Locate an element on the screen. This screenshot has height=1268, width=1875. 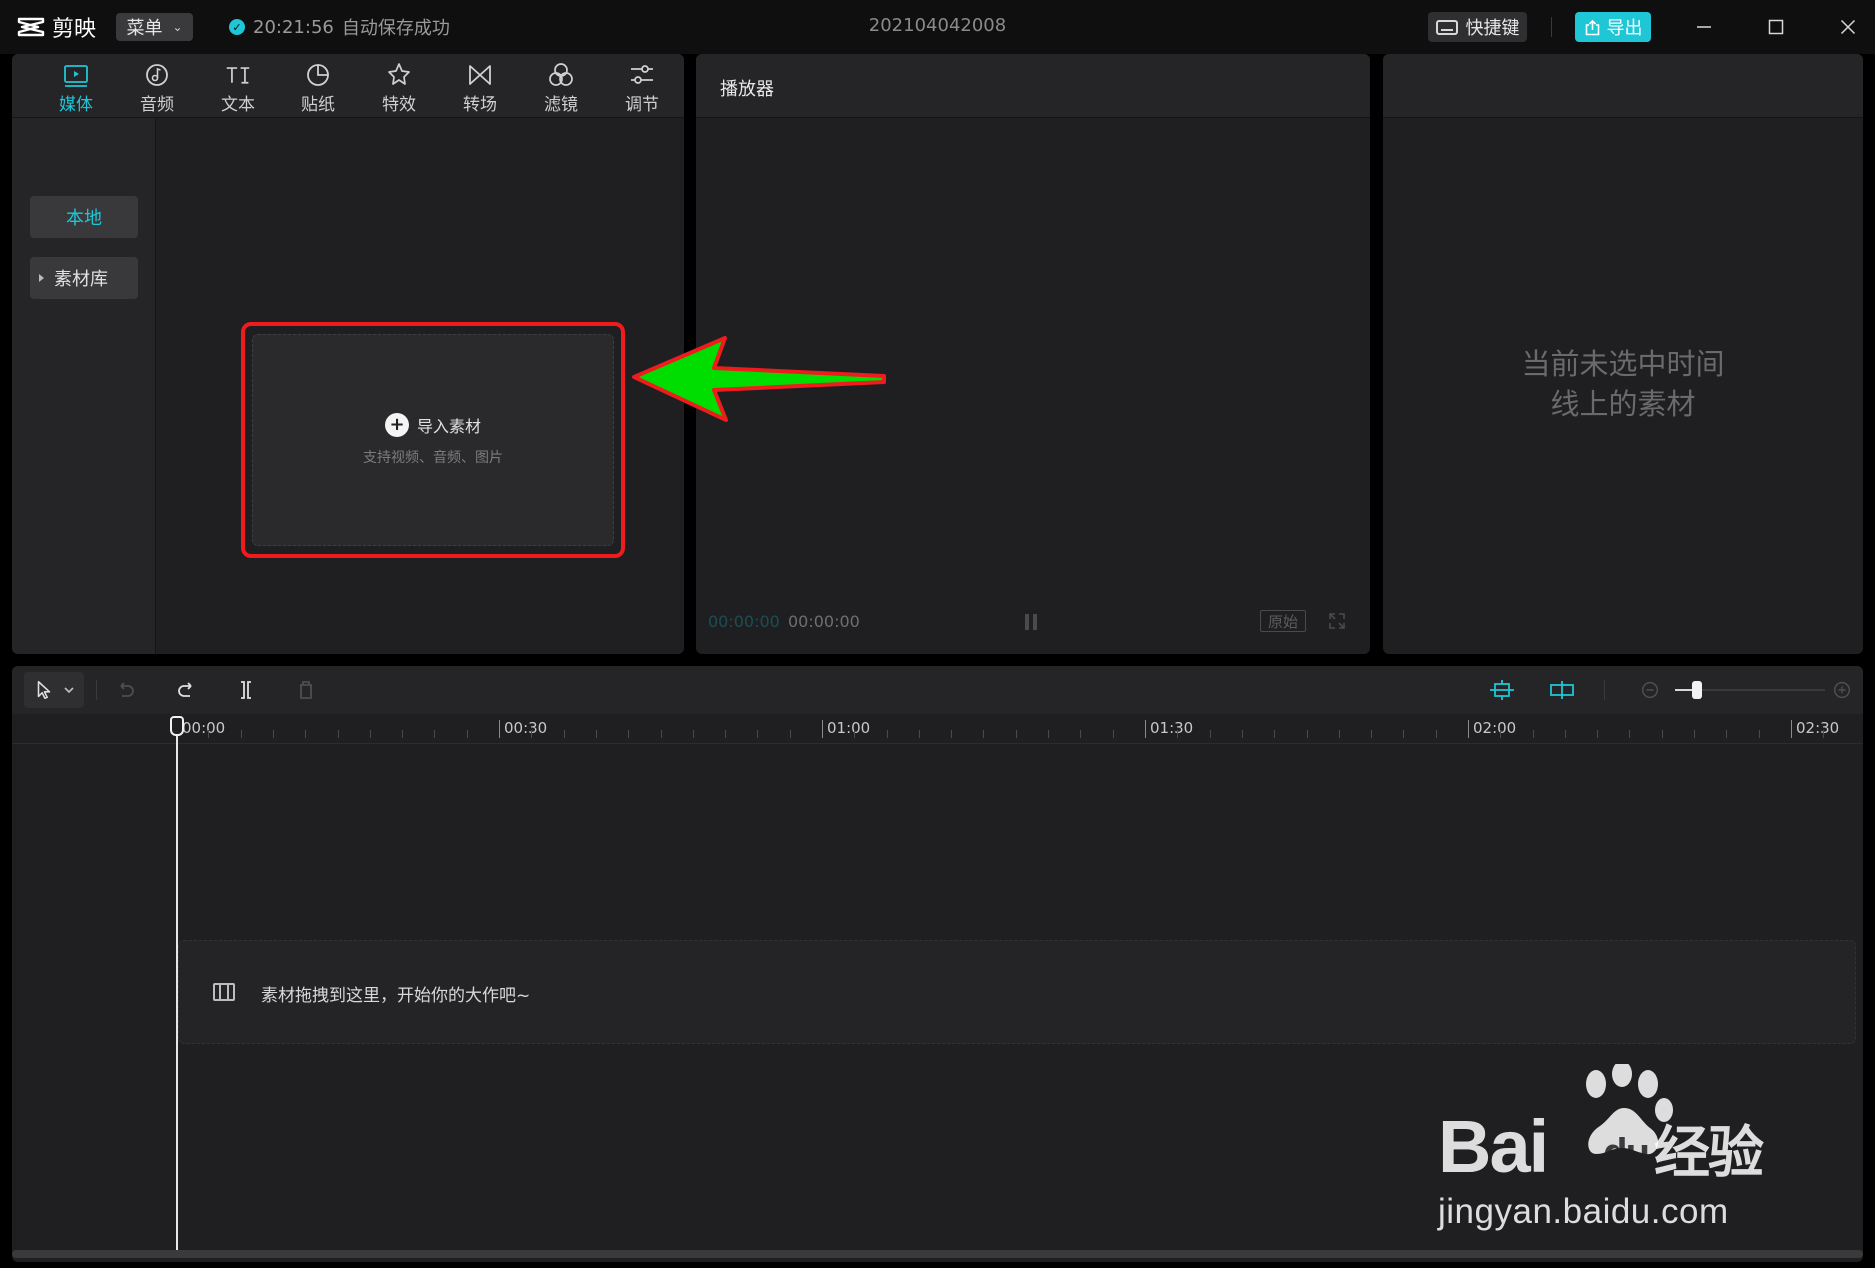
export-label: 导出 is located at coordinates (1624, 28).